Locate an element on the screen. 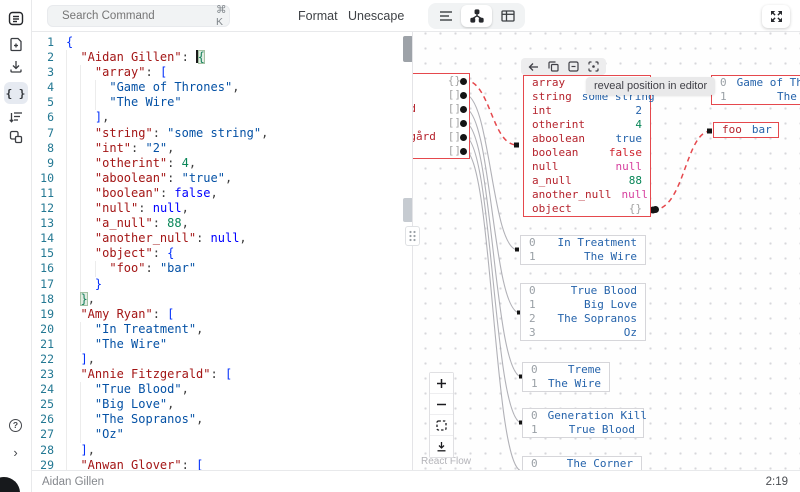 The height and width of the screenshot is (492, 800). code-line: 19 "Amy Ryan": [ is located at coordinates (222, 314).